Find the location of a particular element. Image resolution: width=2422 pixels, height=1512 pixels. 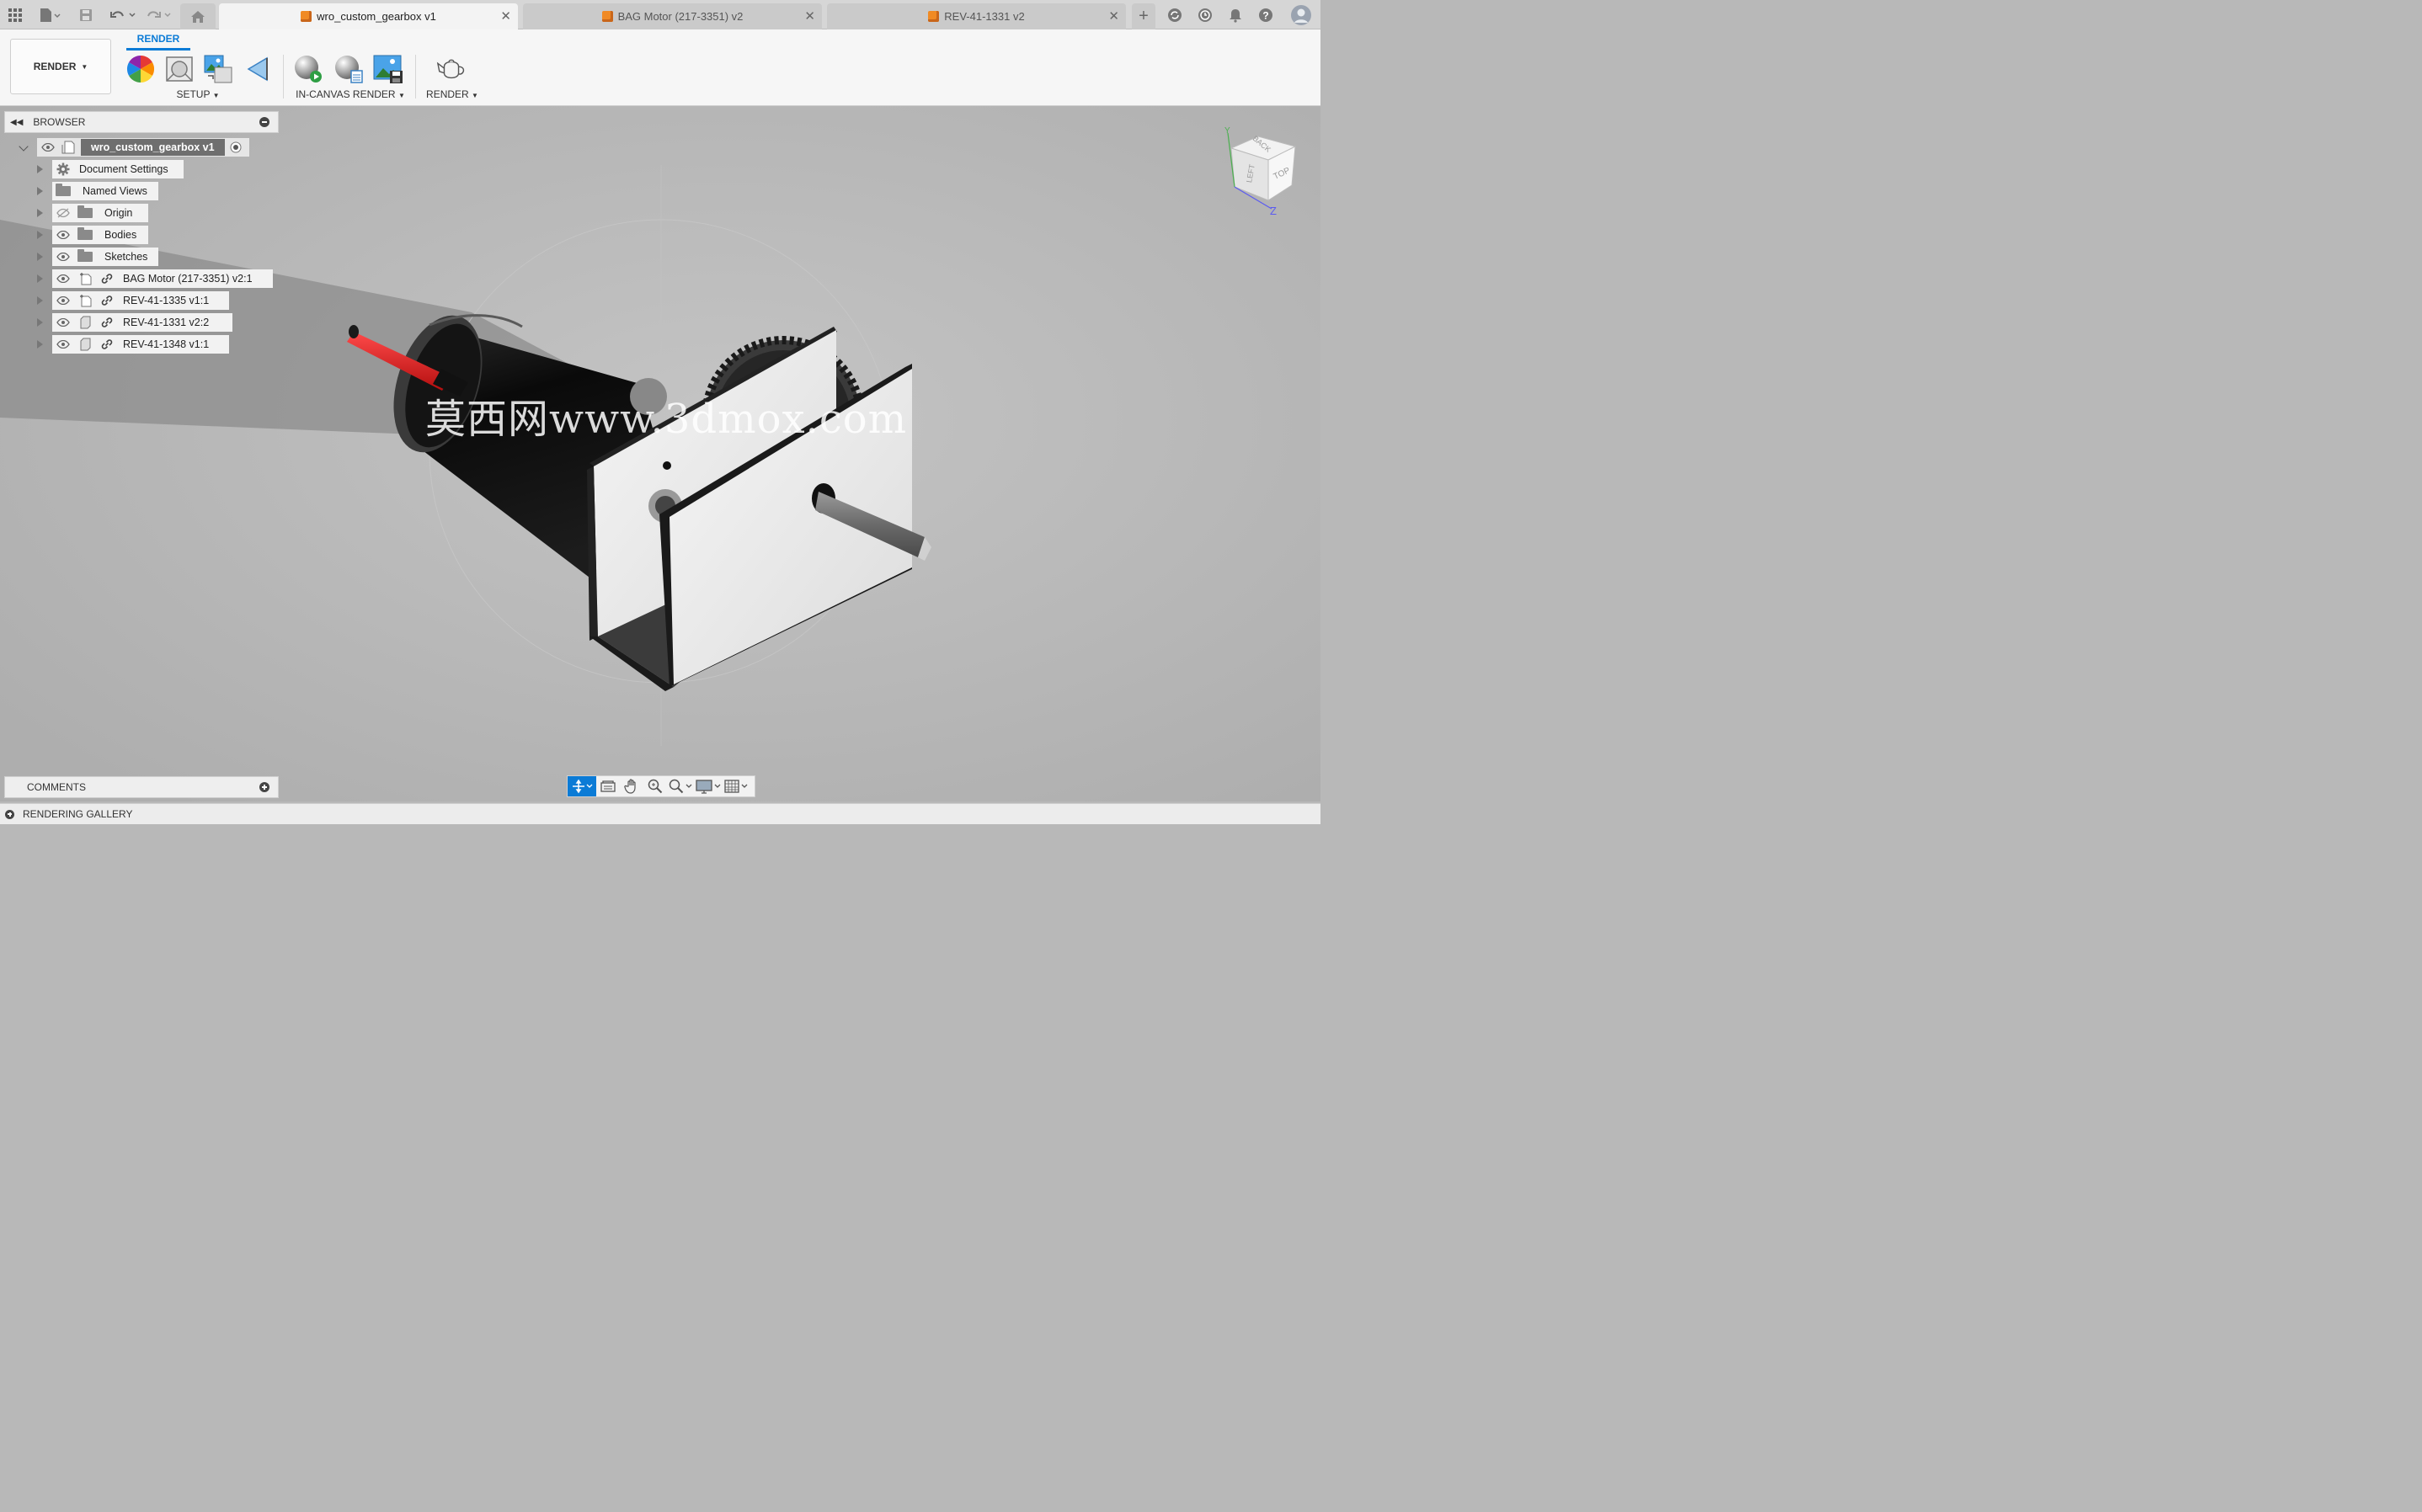

tab-bag-motor: BAG Motor (217-3351) v2 ✕ is located at coordinates (672, 16).